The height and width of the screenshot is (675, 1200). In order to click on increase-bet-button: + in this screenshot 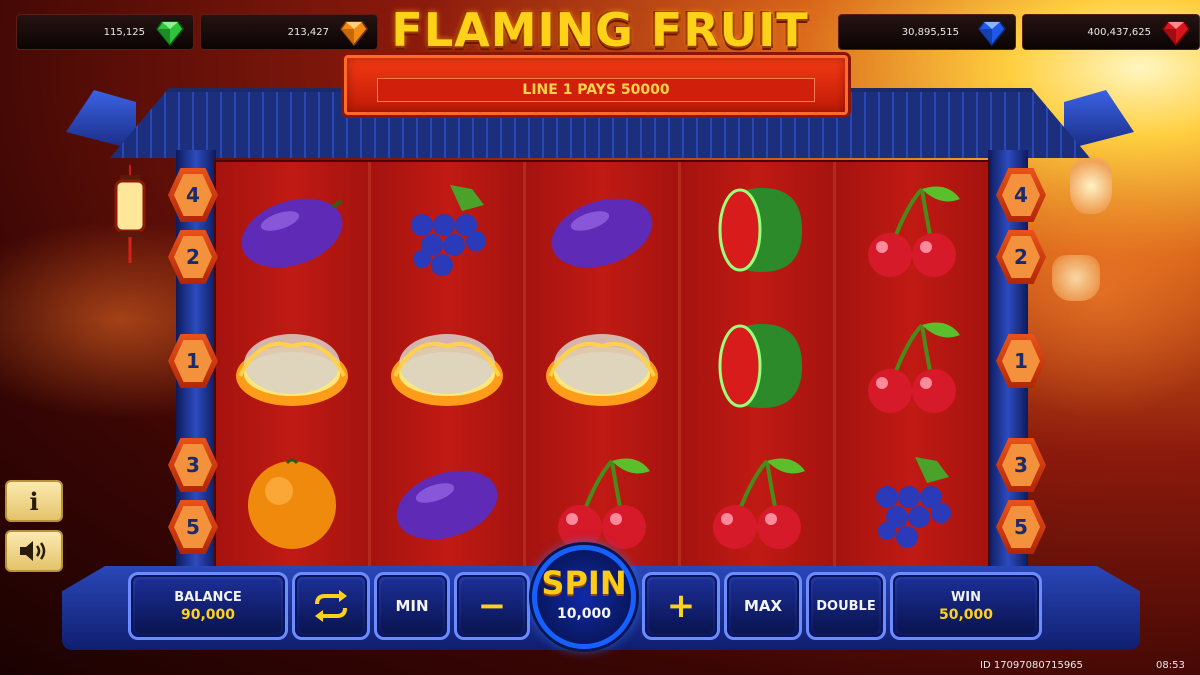, I will do `click(681, 606)`.